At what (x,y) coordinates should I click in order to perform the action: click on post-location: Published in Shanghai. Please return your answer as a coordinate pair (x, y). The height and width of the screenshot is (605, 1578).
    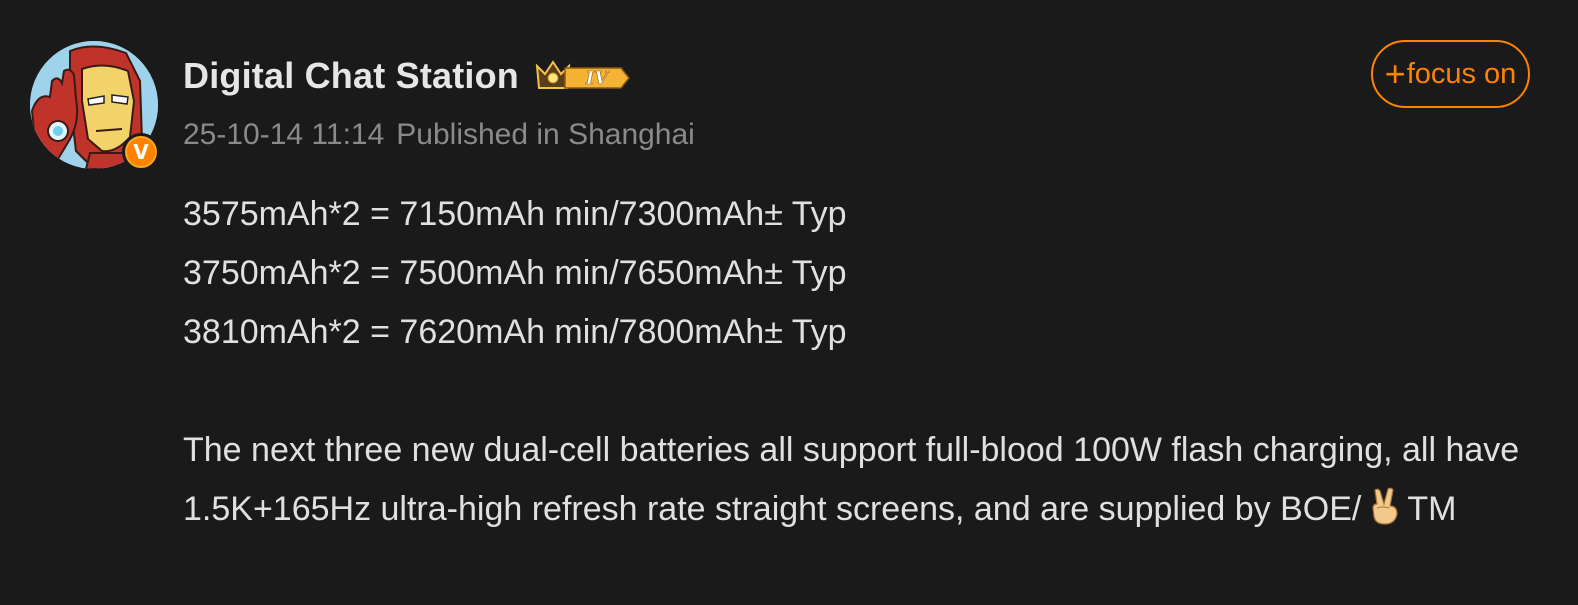
    Looking at the image, I should click on (545, 134).